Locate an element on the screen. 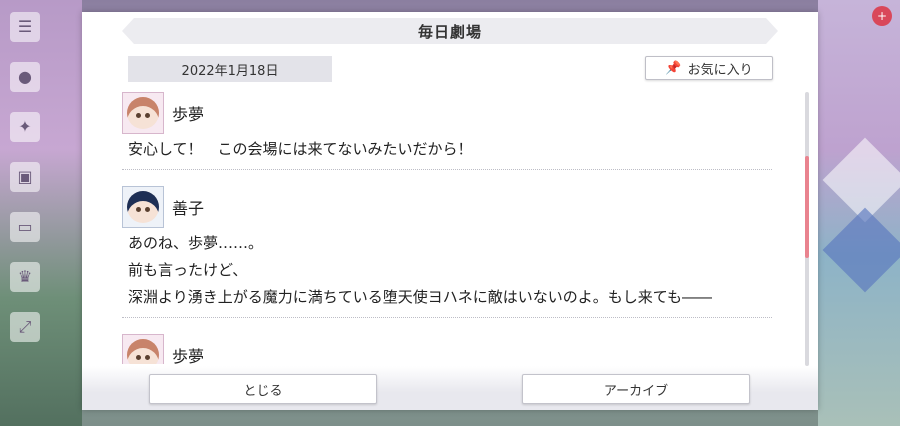 Image resolution: width=900 pixels, height=426 pixels. favorite-button: 📌 お気に入り is located at coordinates (709, 68).